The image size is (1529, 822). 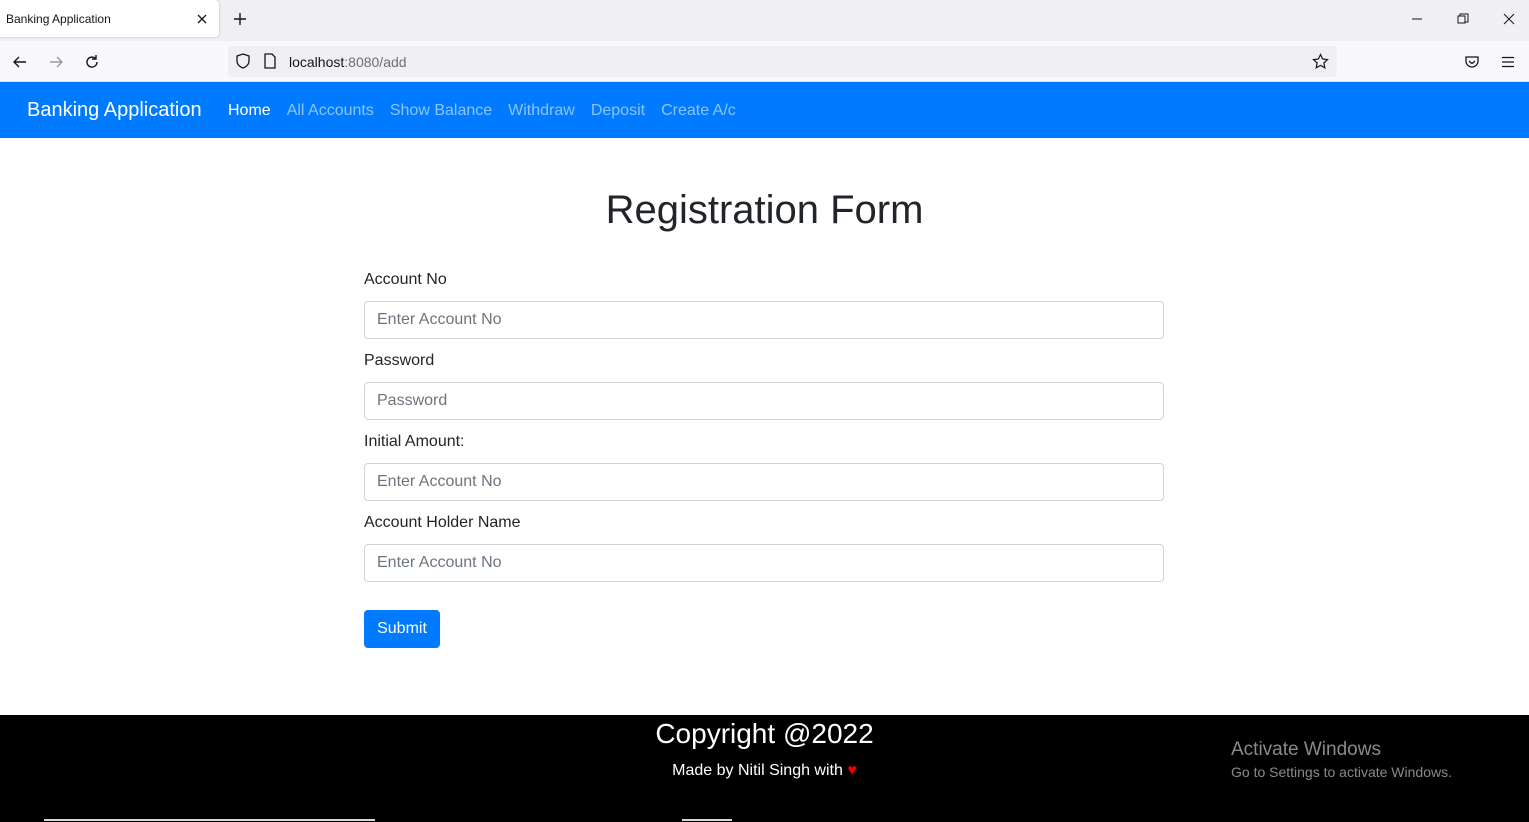 What do you see at coordinates (782, 61) in the screenshot?
I see `url-bar: localhost:8080/add` at bounding box center [782, 61].